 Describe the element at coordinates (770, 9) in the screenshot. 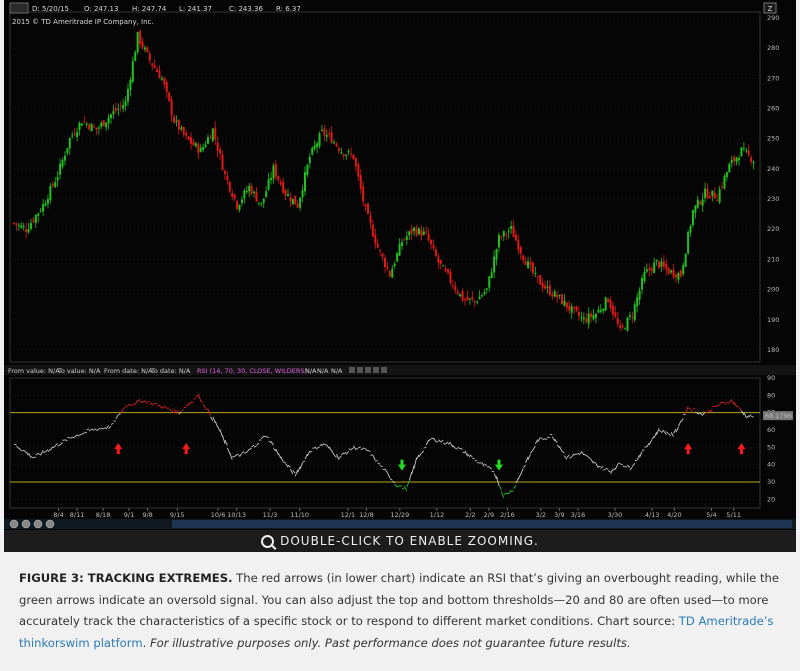

I see `zoom-z-label: Z` at that location.